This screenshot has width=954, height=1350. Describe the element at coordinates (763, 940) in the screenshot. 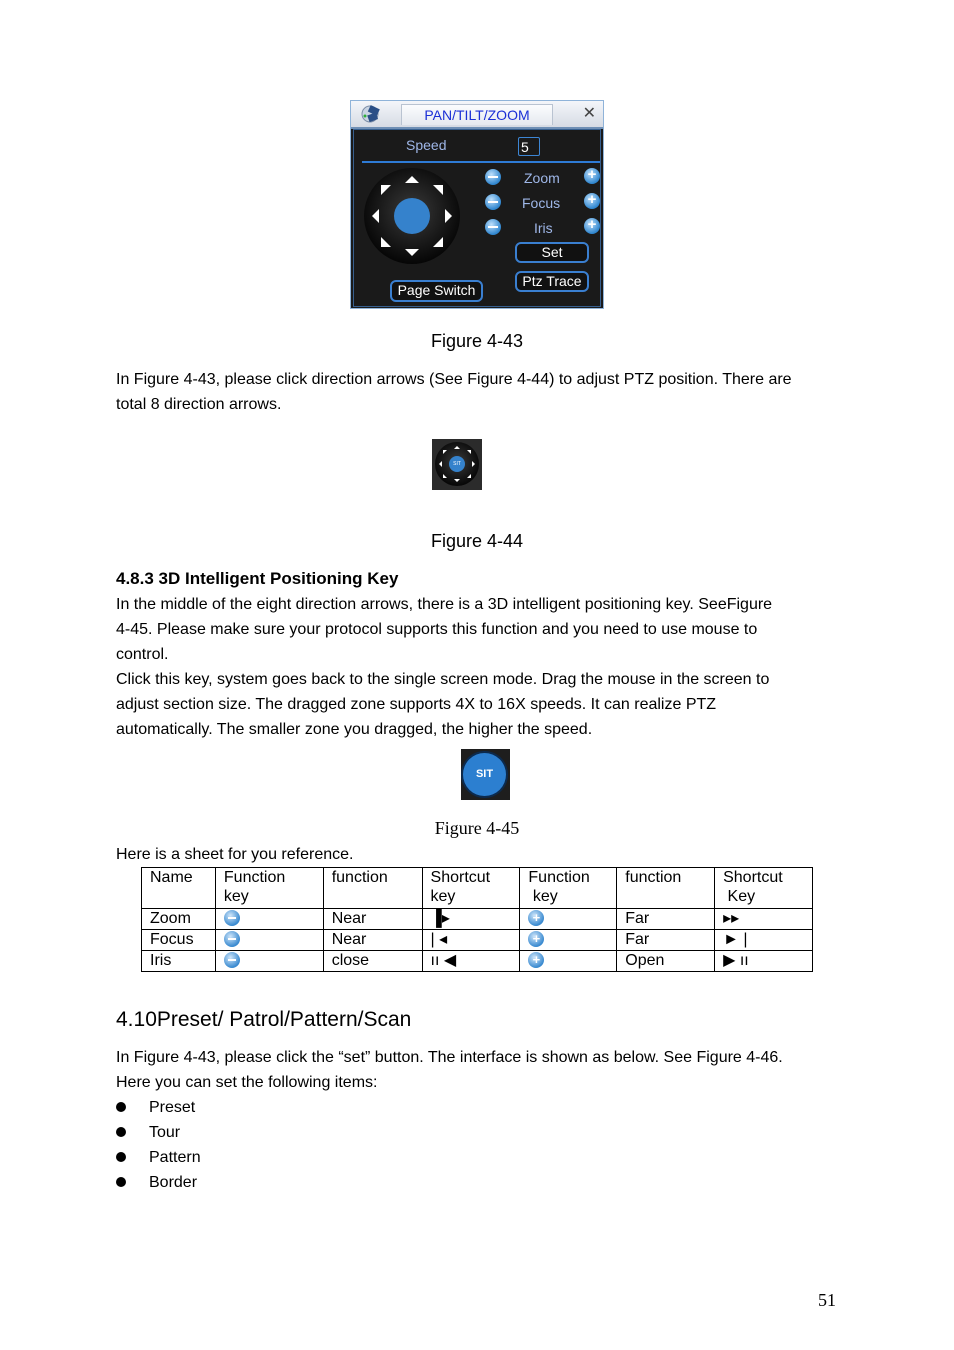

I see `shortcut-cell: ► |` at that location.